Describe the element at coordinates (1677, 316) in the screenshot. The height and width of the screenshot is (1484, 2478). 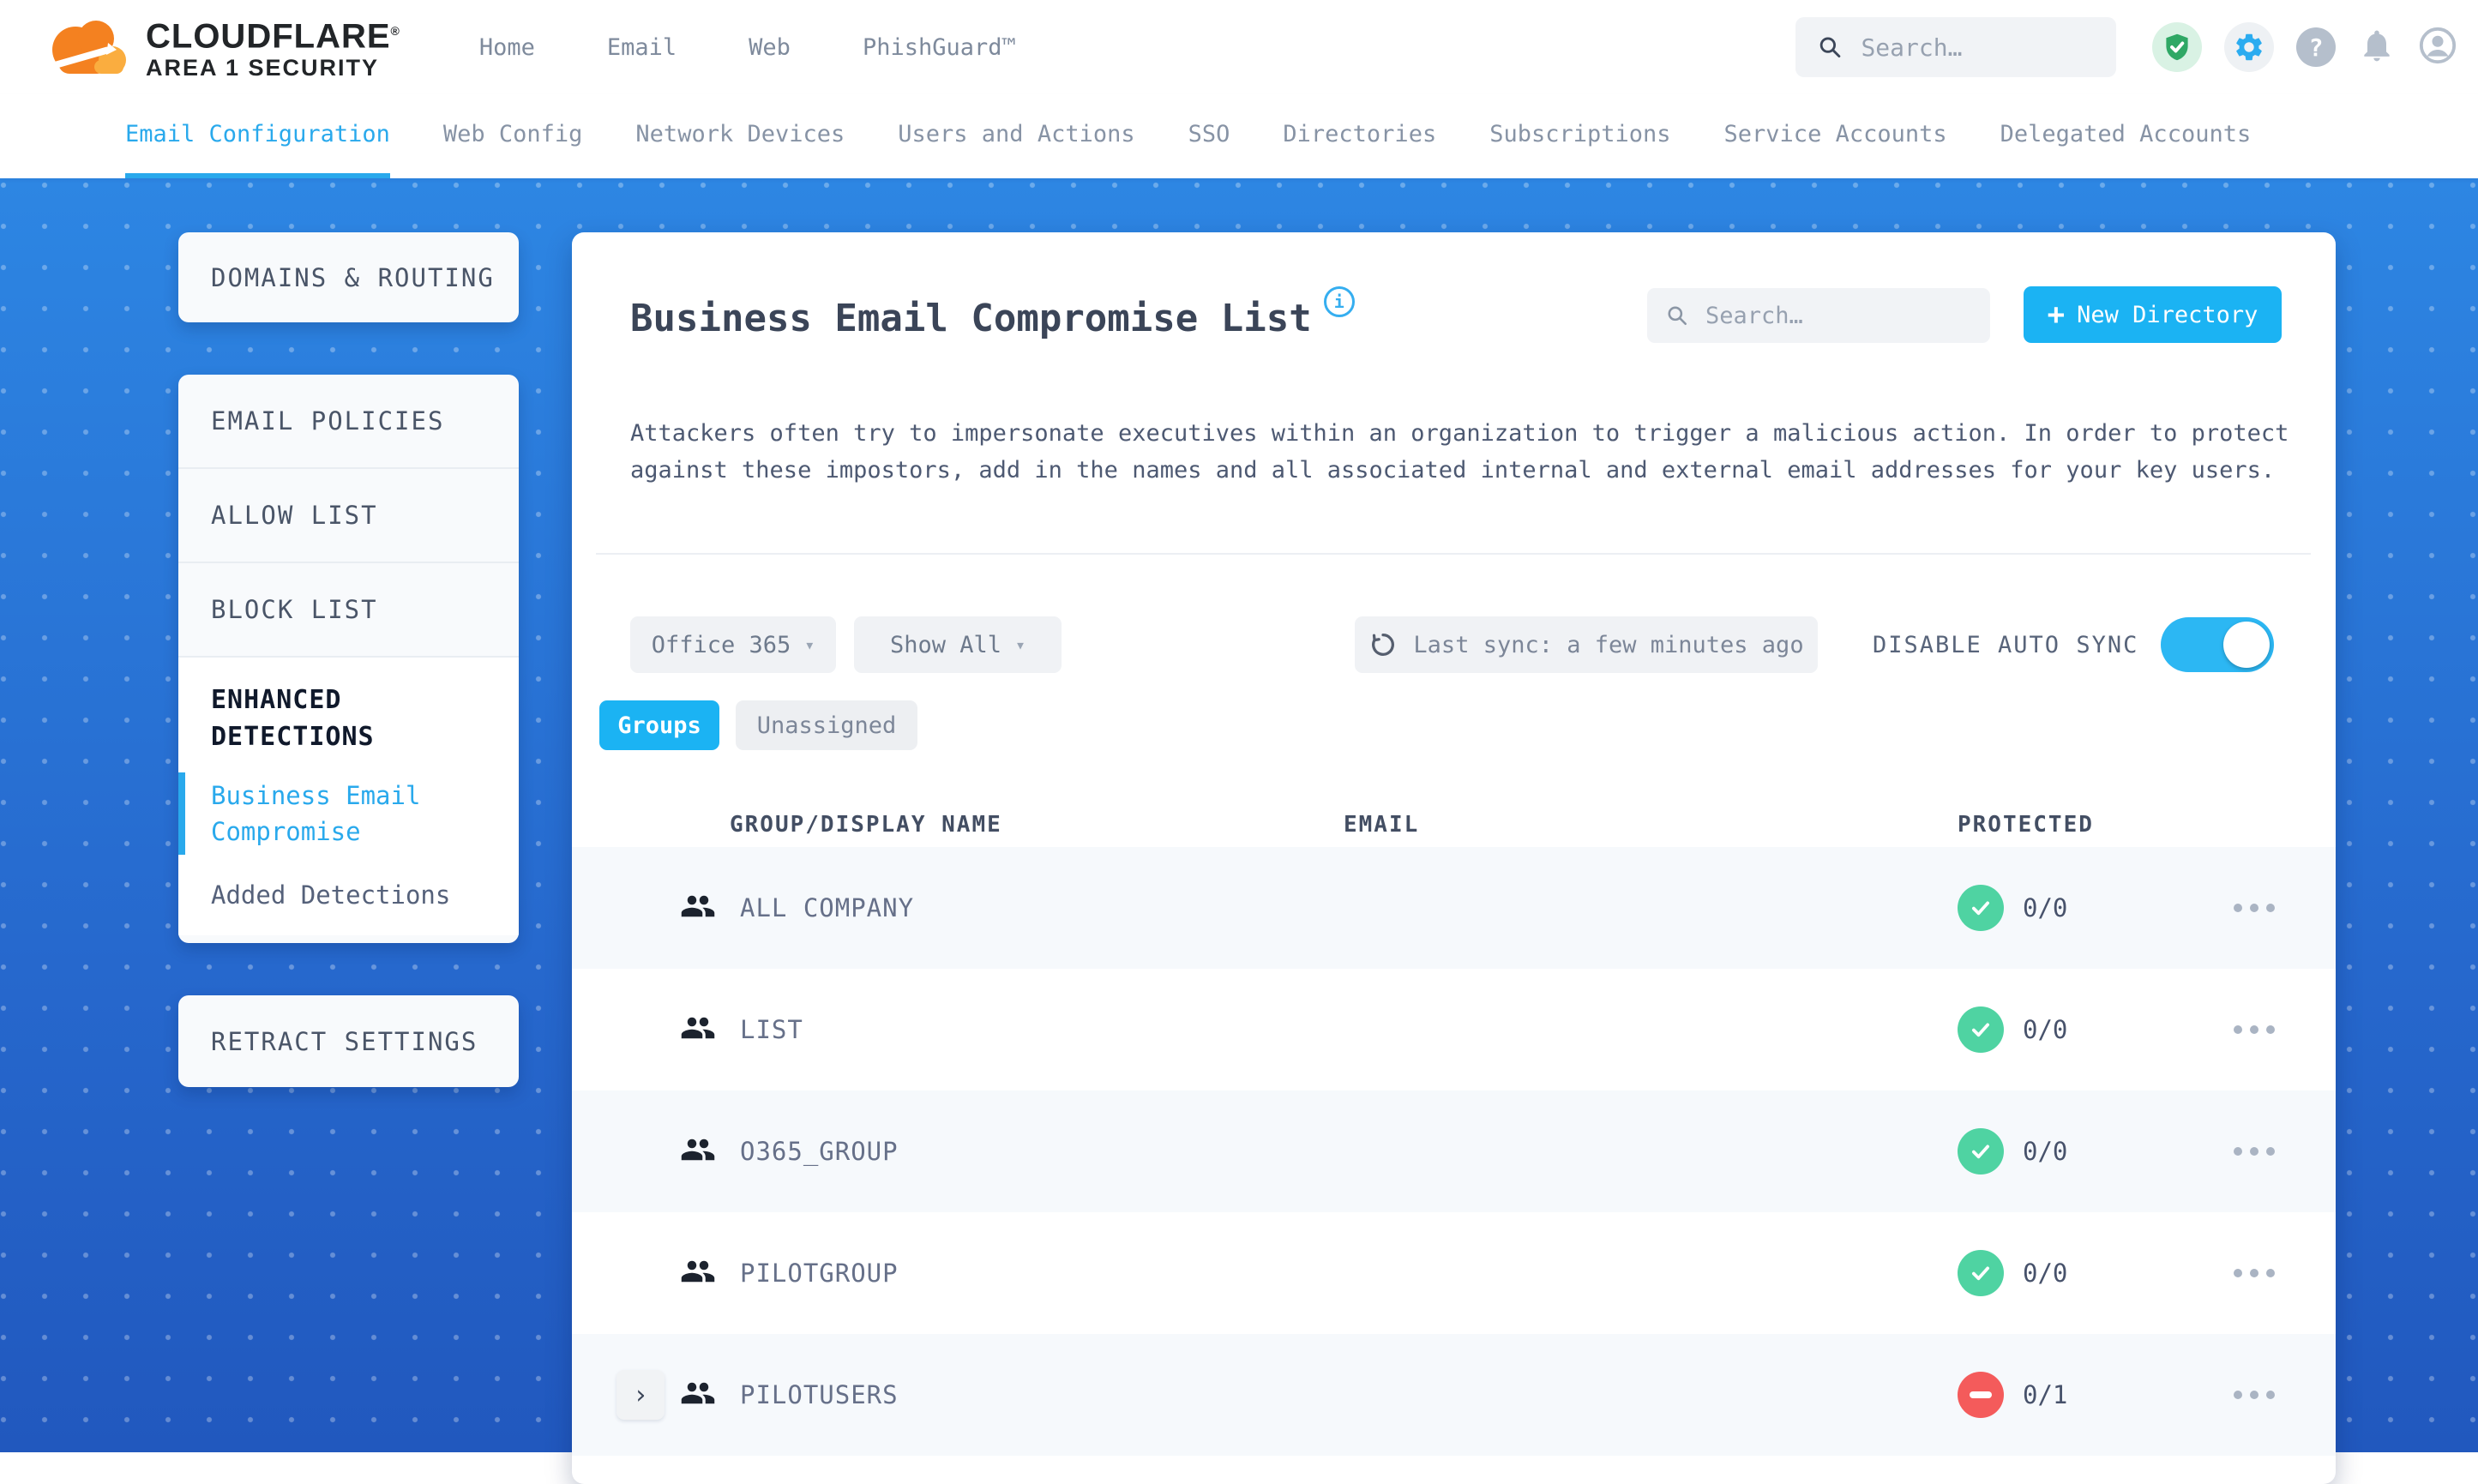
I see `search-icon` at that location.